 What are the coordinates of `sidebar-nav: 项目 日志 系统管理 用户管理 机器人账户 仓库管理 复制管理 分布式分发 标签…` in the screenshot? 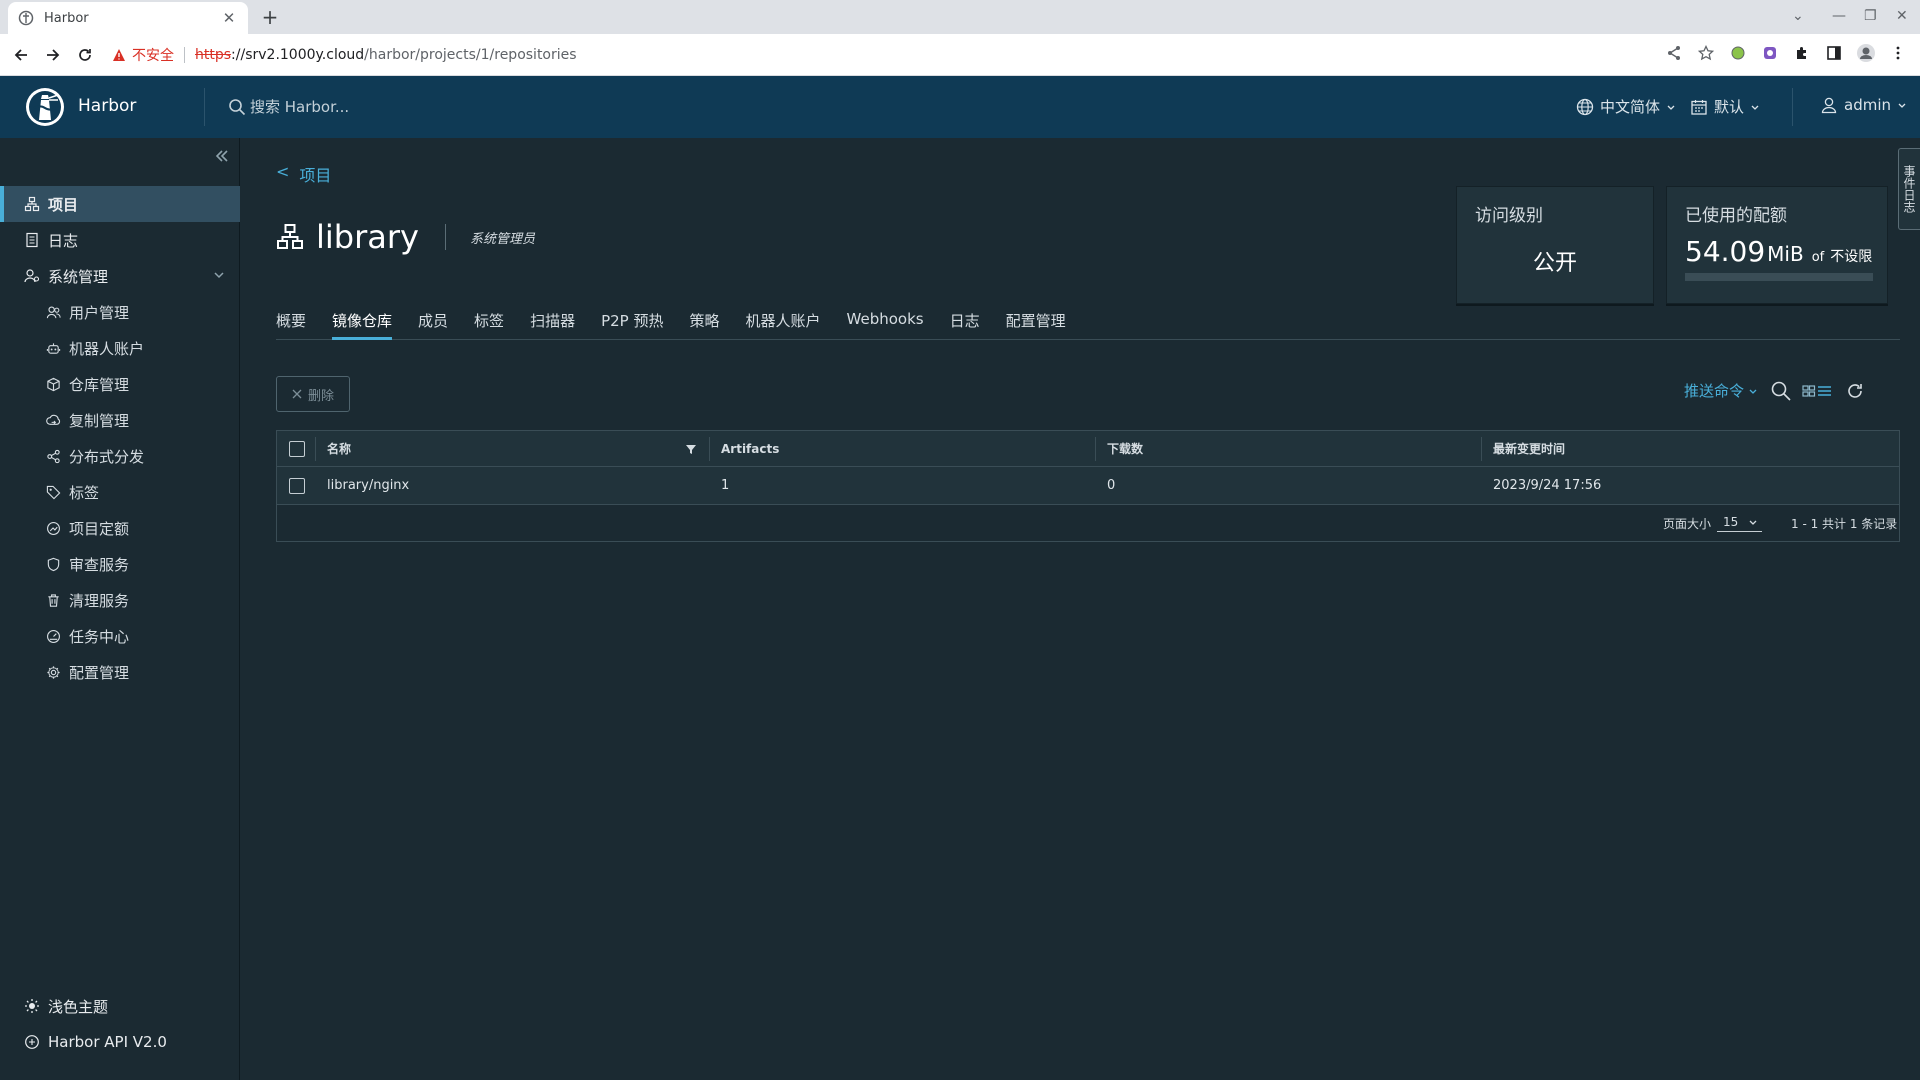 It's located at (120, 438).